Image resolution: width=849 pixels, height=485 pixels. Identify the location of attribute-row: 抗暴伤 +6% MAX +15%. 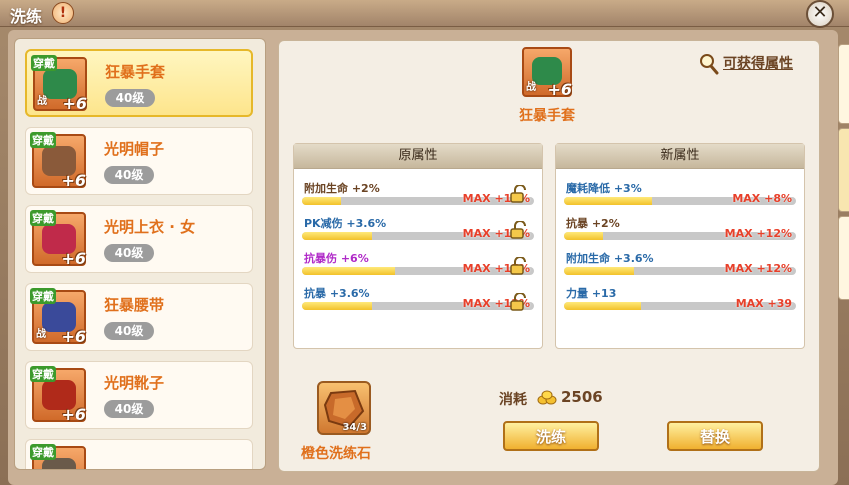
(418, 265).